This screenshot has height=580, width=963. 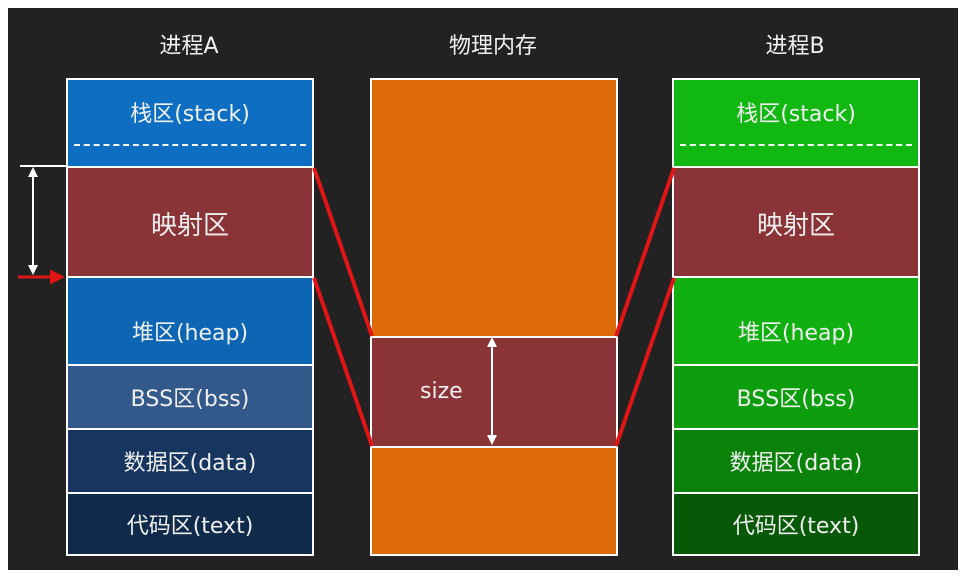 What do you see at coordinates (796, 463) in the screenshot?
I see `process-b-data-label: 数据区(data)` at bounding box center [796, 463].